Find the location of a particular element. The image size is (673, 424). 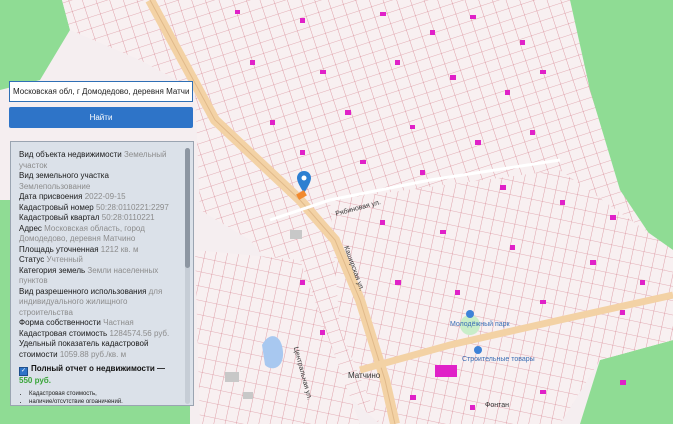

detail-row: Кадастровый квартал 50:28:0110221 is located at coordinates (99, 218).